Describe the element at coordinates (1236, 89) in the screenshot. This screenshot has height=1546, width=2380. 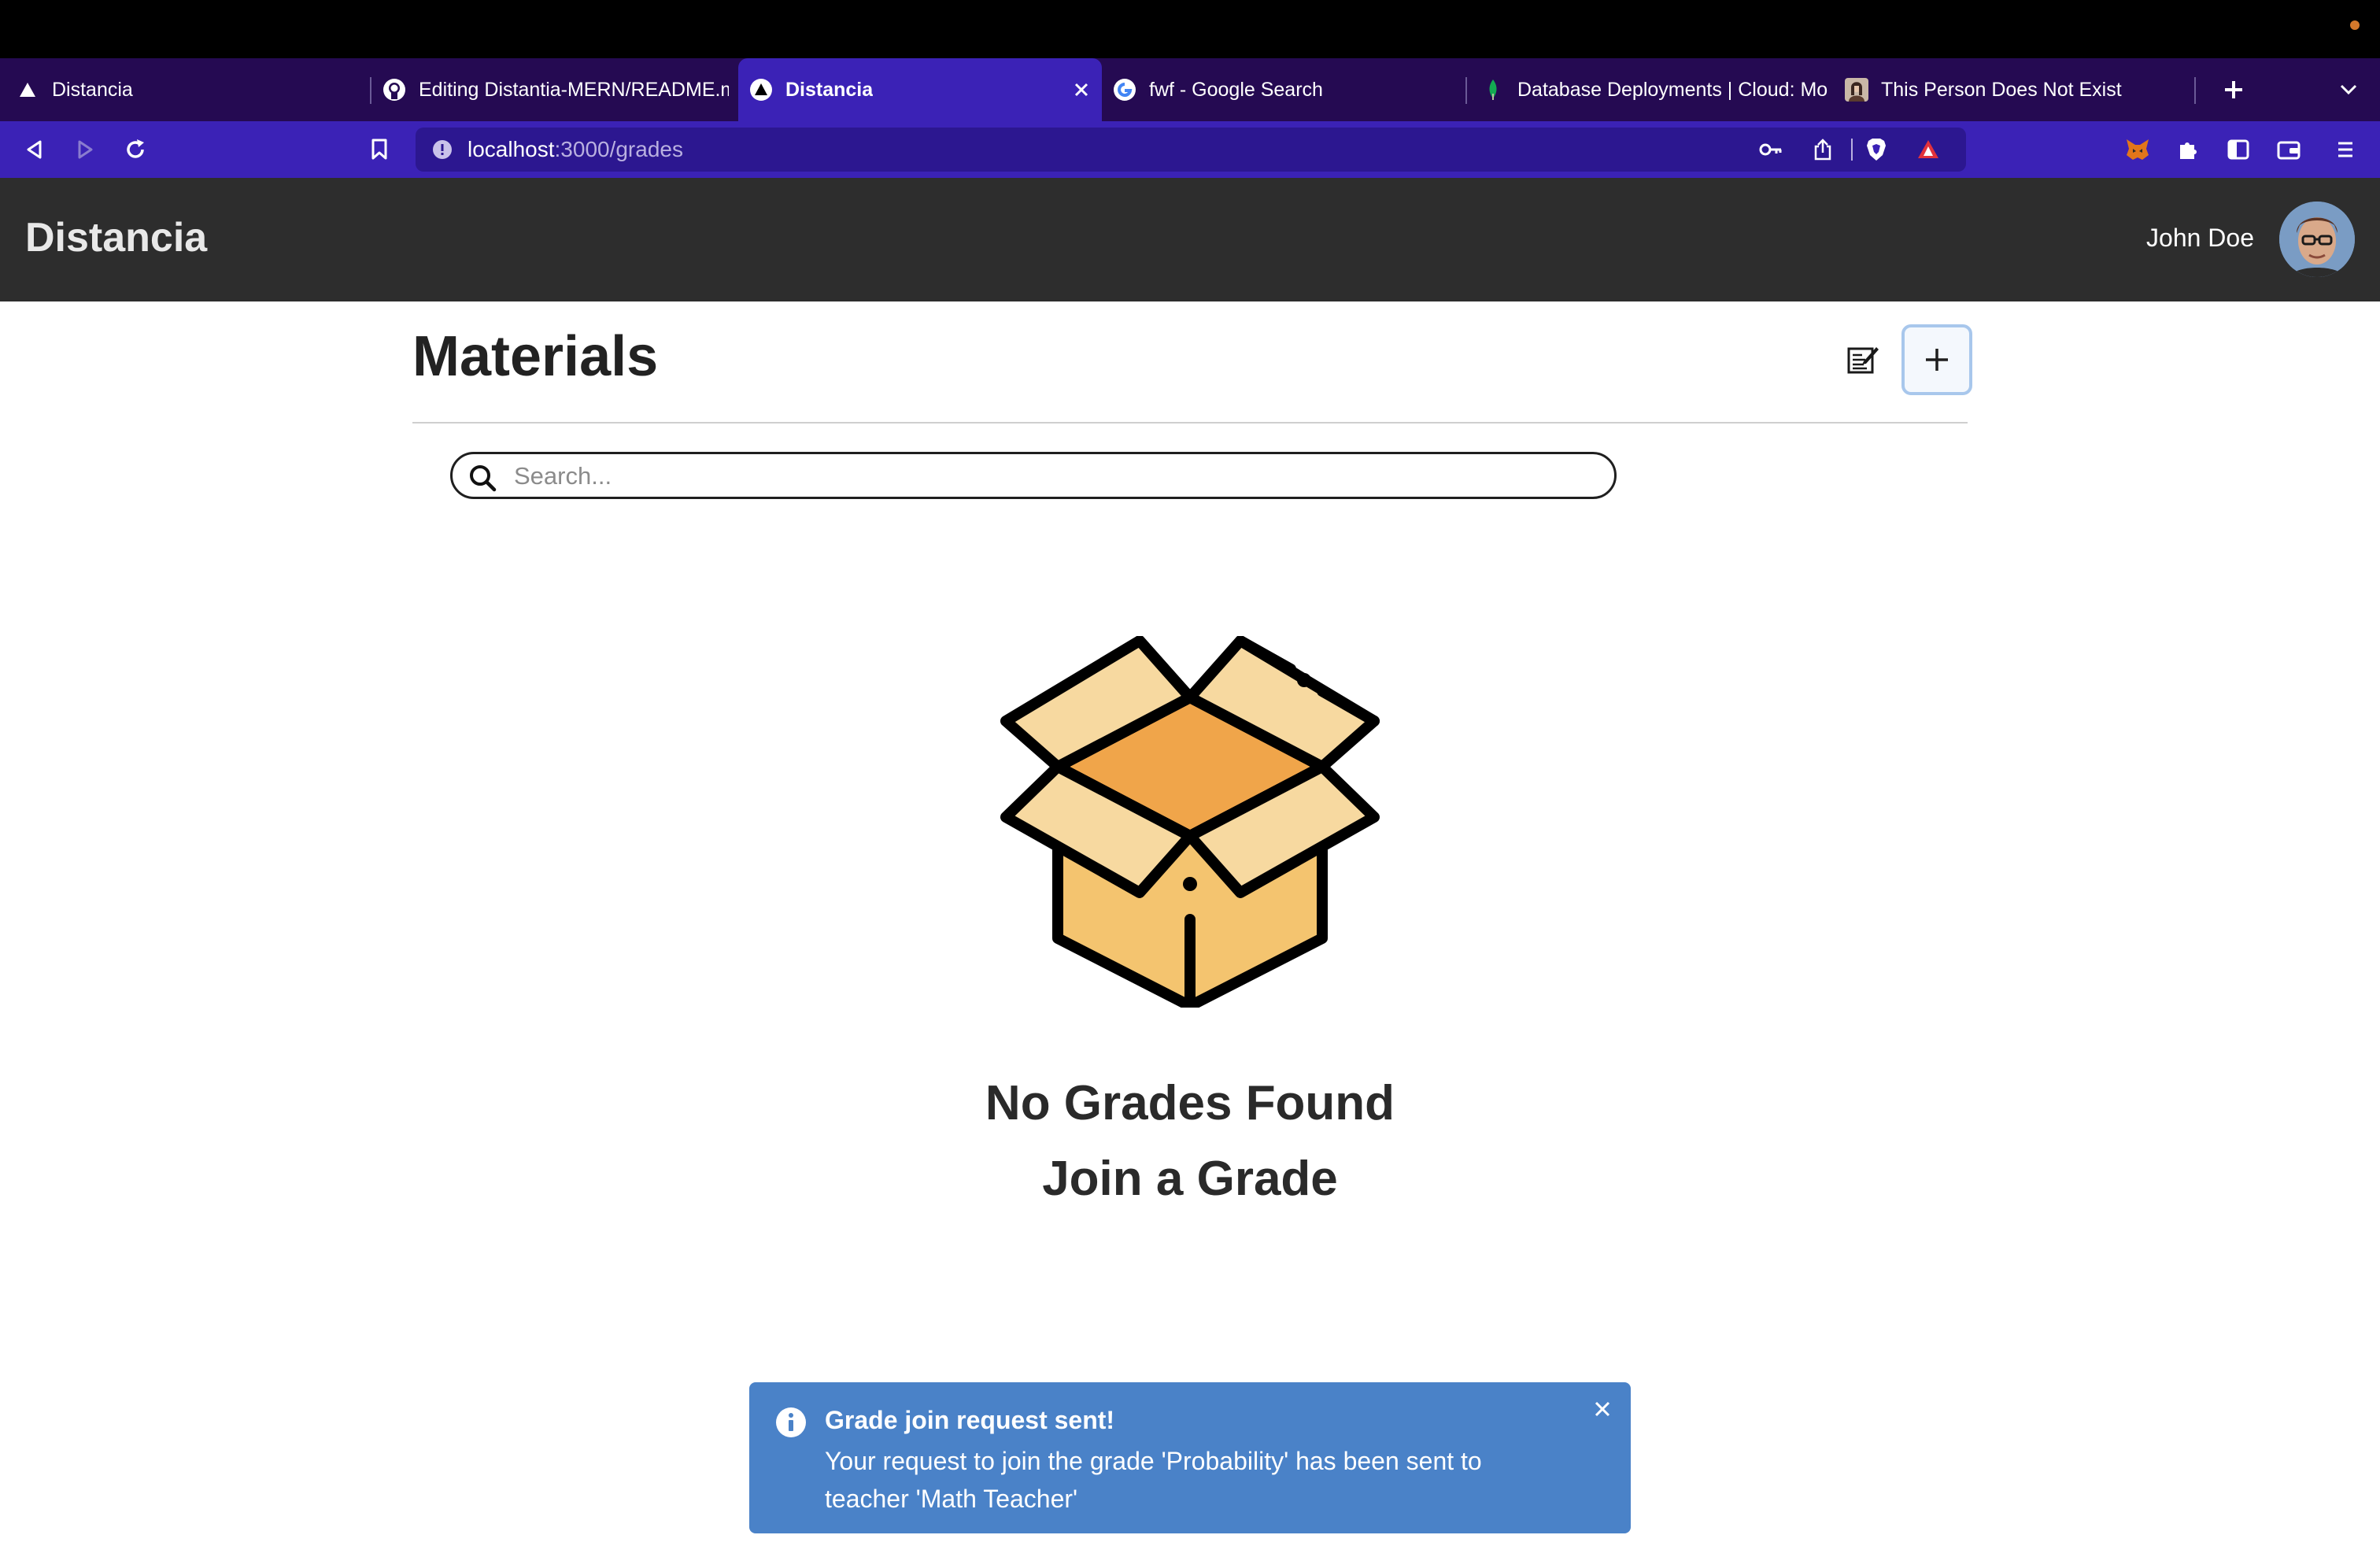
I see `tab-title: fwf - Google Search` at that location.